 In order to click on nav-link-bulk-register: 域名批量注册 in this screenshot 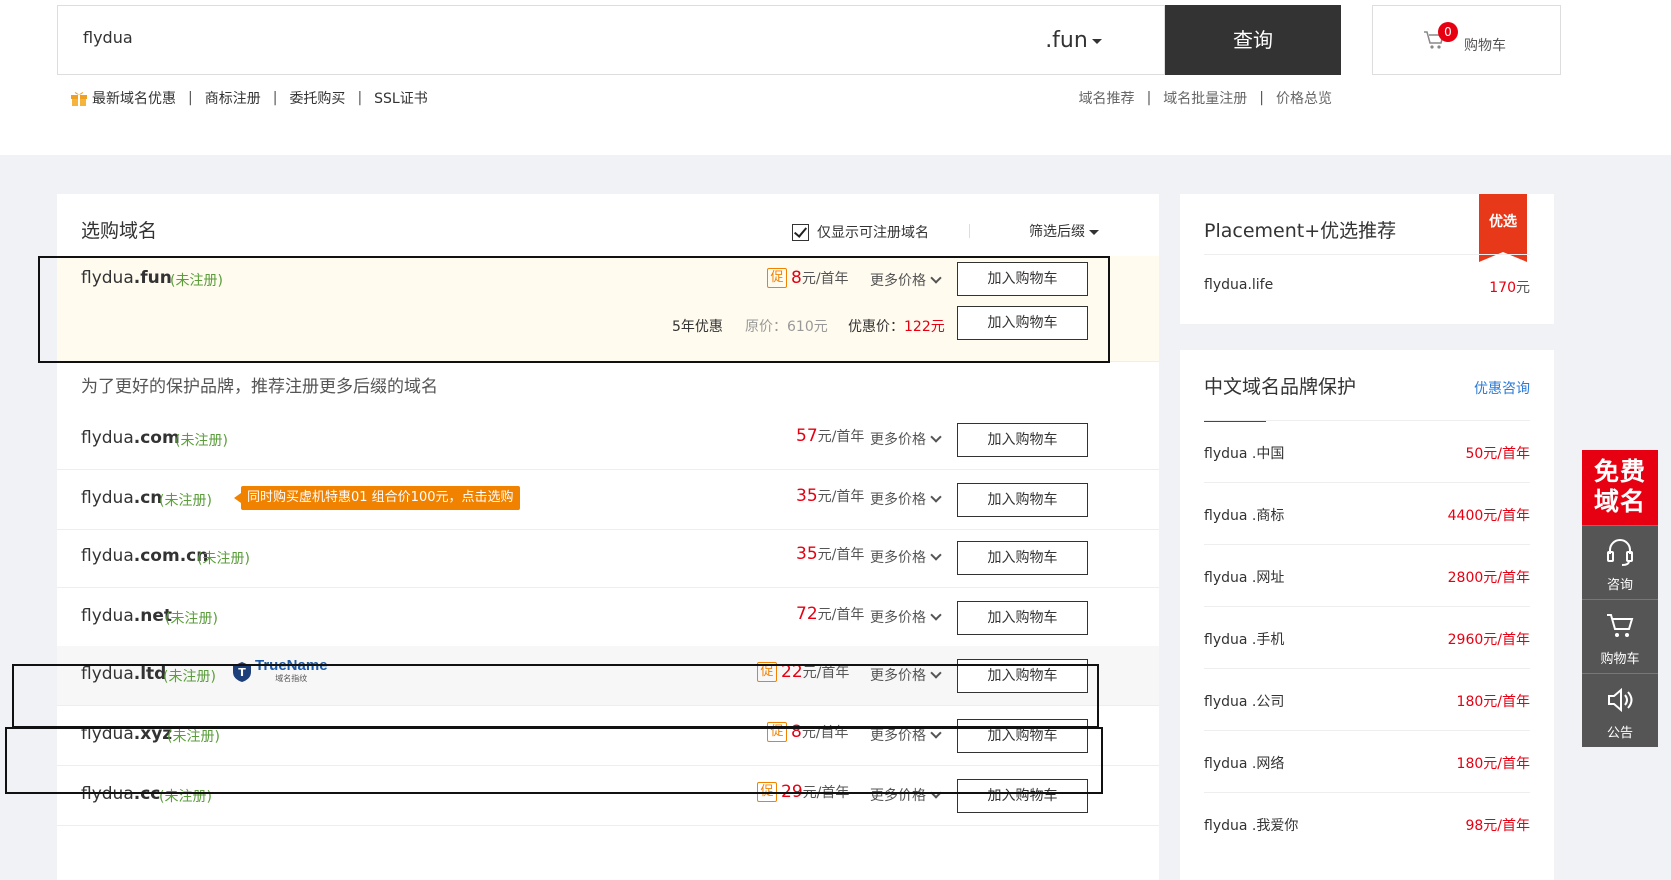, I will do `click(1205, 98)`.